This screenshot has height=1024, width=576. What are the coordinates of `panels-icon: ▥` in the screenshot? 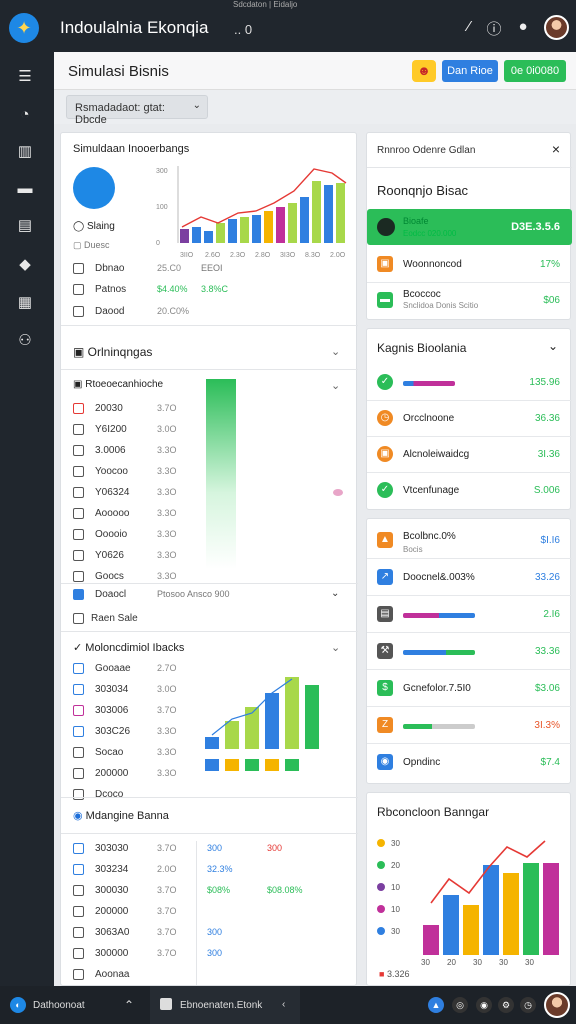 It's located at (25, 152).